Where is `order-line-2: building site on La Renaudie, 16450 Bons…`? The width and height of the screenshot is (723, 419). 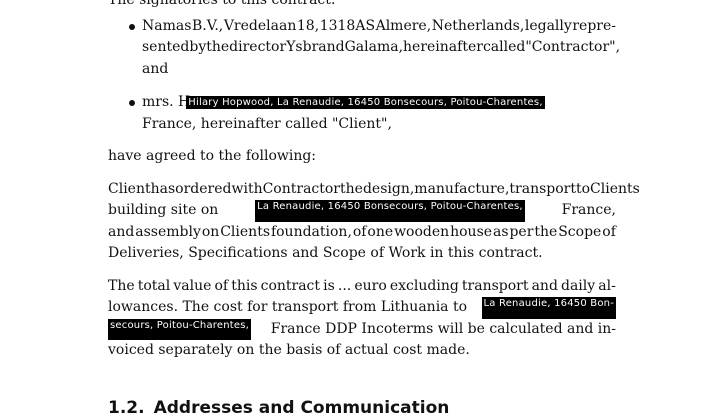 order-line-2: building site on La Renaudie, 16450 Bons… is located at coordinates (362, 211).